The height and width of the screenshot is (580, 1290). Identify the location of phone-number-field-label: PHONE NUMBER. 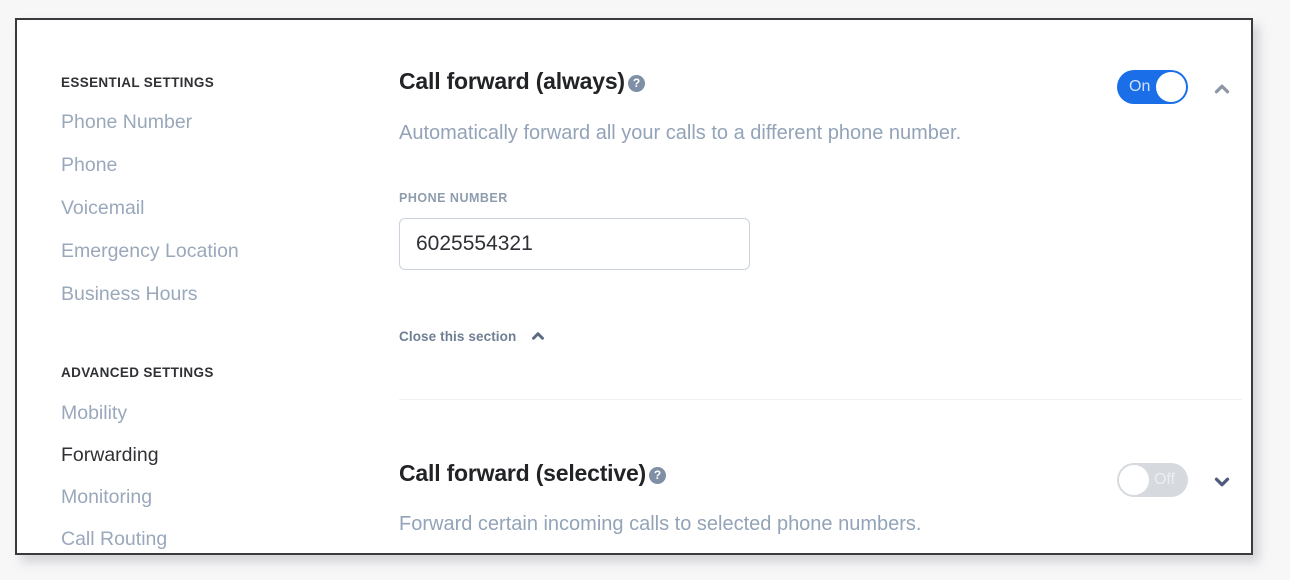
(453, 198).